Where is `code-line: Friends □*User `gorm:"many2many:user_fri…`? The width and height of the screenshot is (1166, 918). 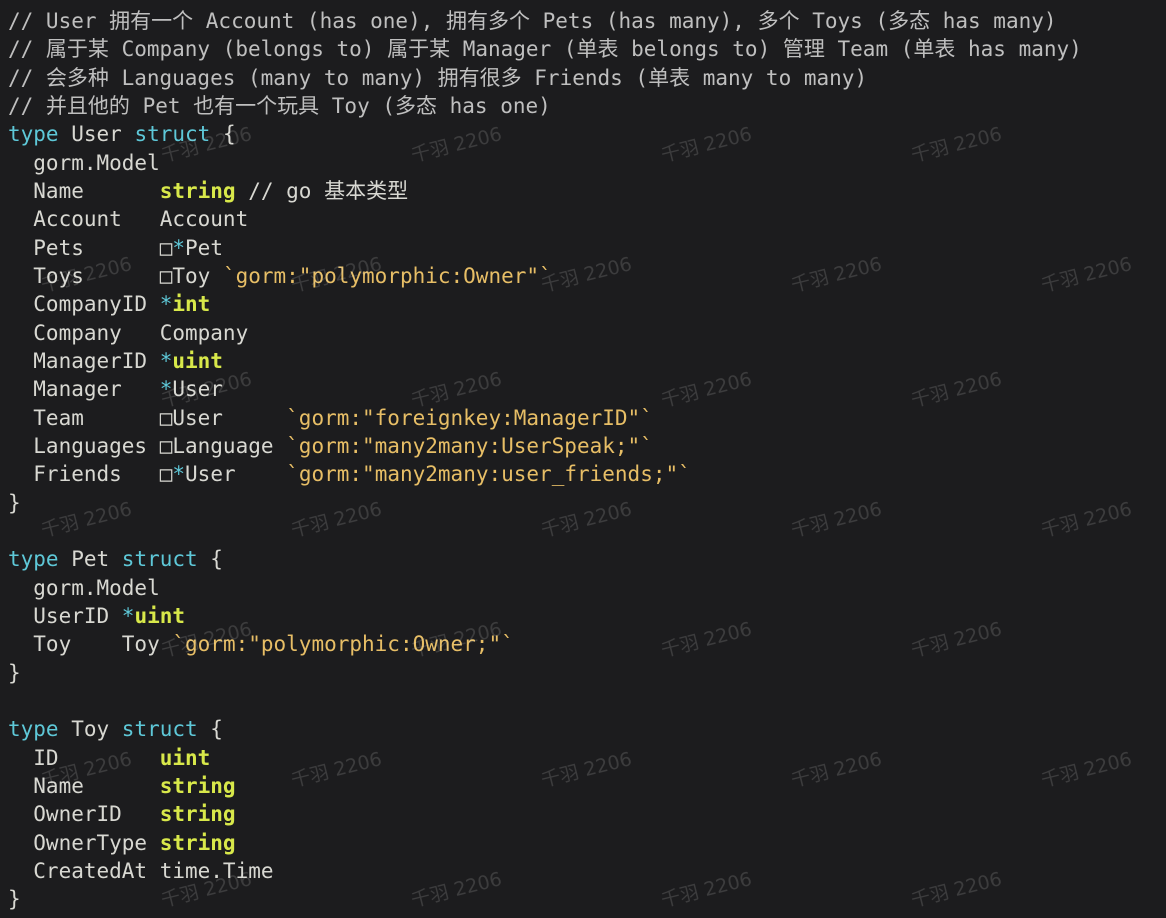
code-line: Friends □*User `gorm:"many2many:user_fri… is located at coordinates (545, 474).